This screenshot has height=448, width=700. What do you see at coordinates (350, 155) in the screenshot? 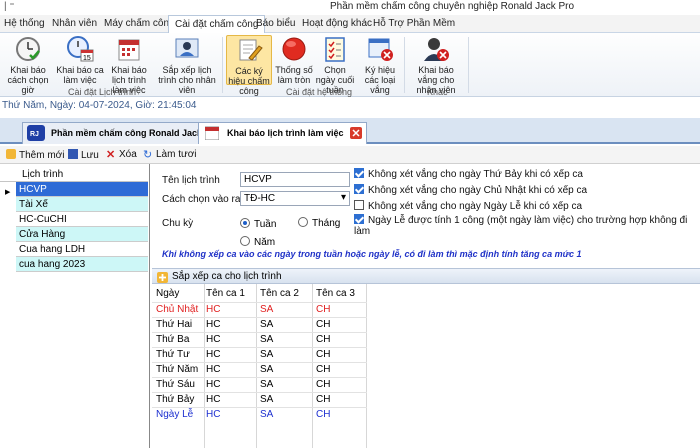
I see `toolbar: Thêm mới Lưu ✕ Xóa ↻ Làm tươi` at bounding box center [350, 155].